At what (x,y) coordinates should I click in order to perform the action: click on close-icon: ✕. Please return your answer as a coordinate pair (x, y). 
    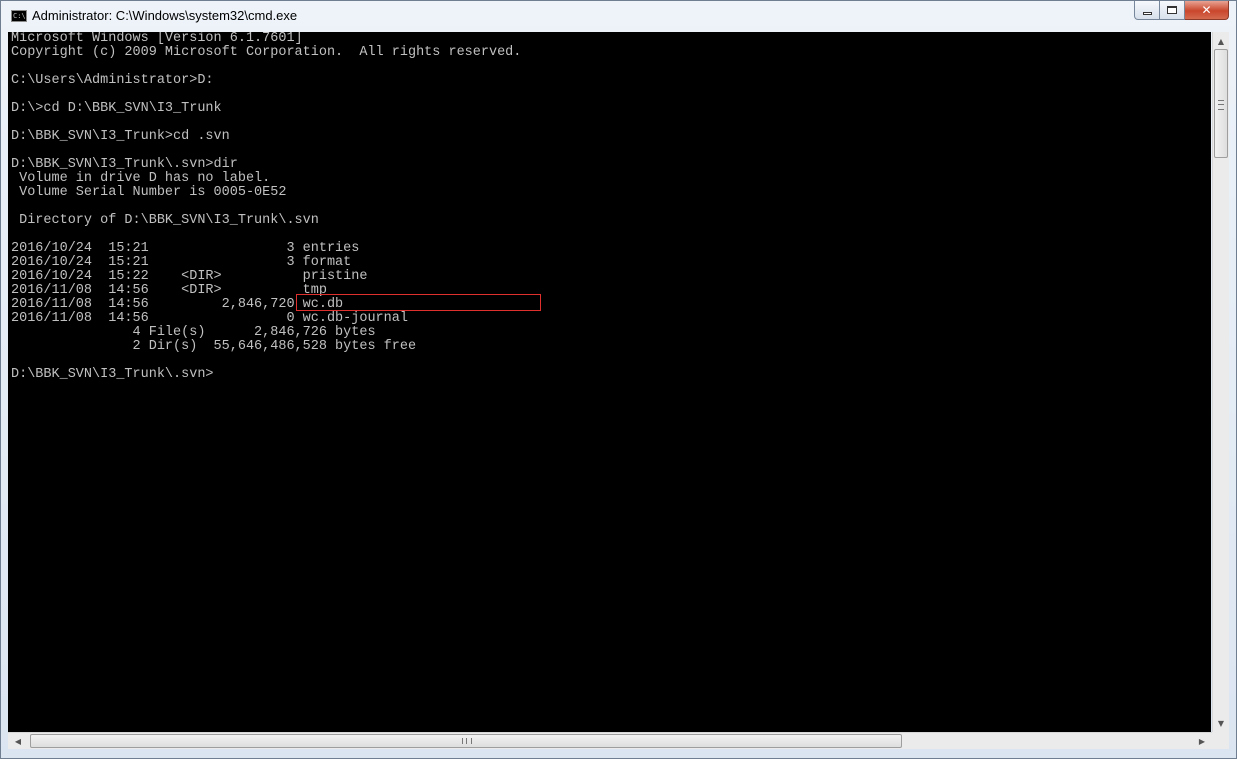
    Looking at the image, I should click on (1206, 10).